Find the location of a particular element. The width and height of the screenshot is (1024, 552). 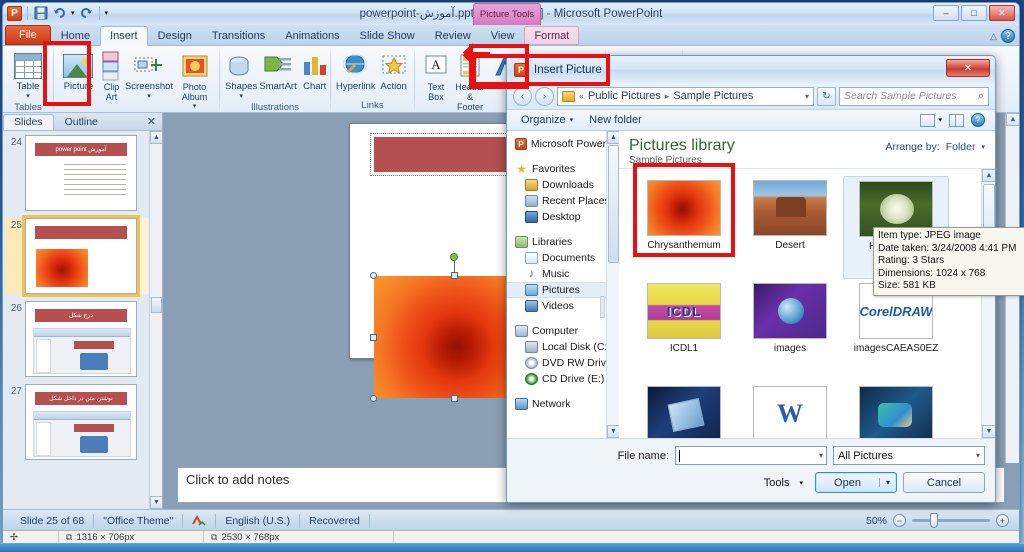

nav-pane-scrollbar: ▲ ▼ is located at coordinates (612, 284).